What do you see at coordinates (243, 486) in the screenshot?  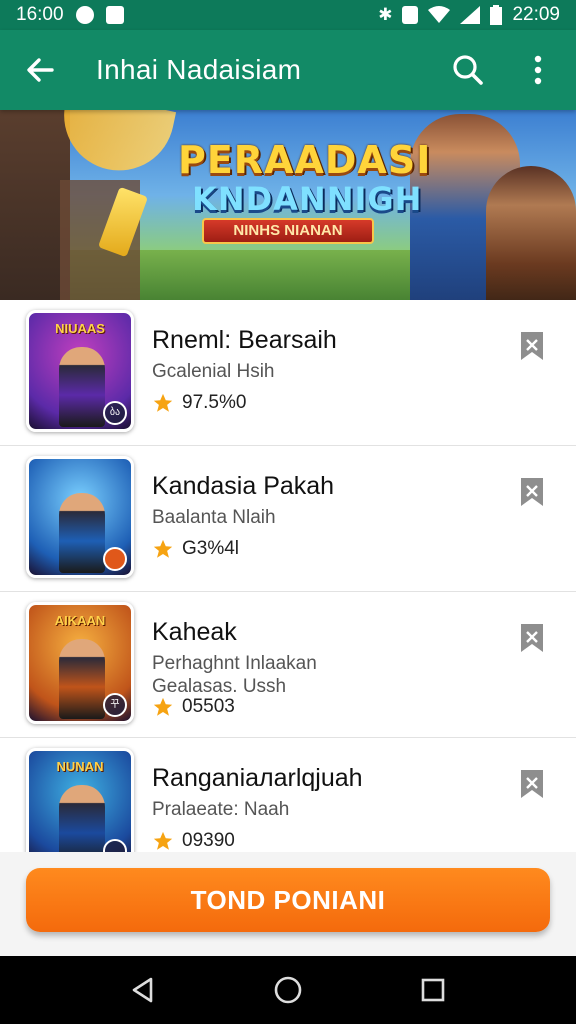 I see `game-name: Kandasia Pakah` at bounding box center [243, 486].